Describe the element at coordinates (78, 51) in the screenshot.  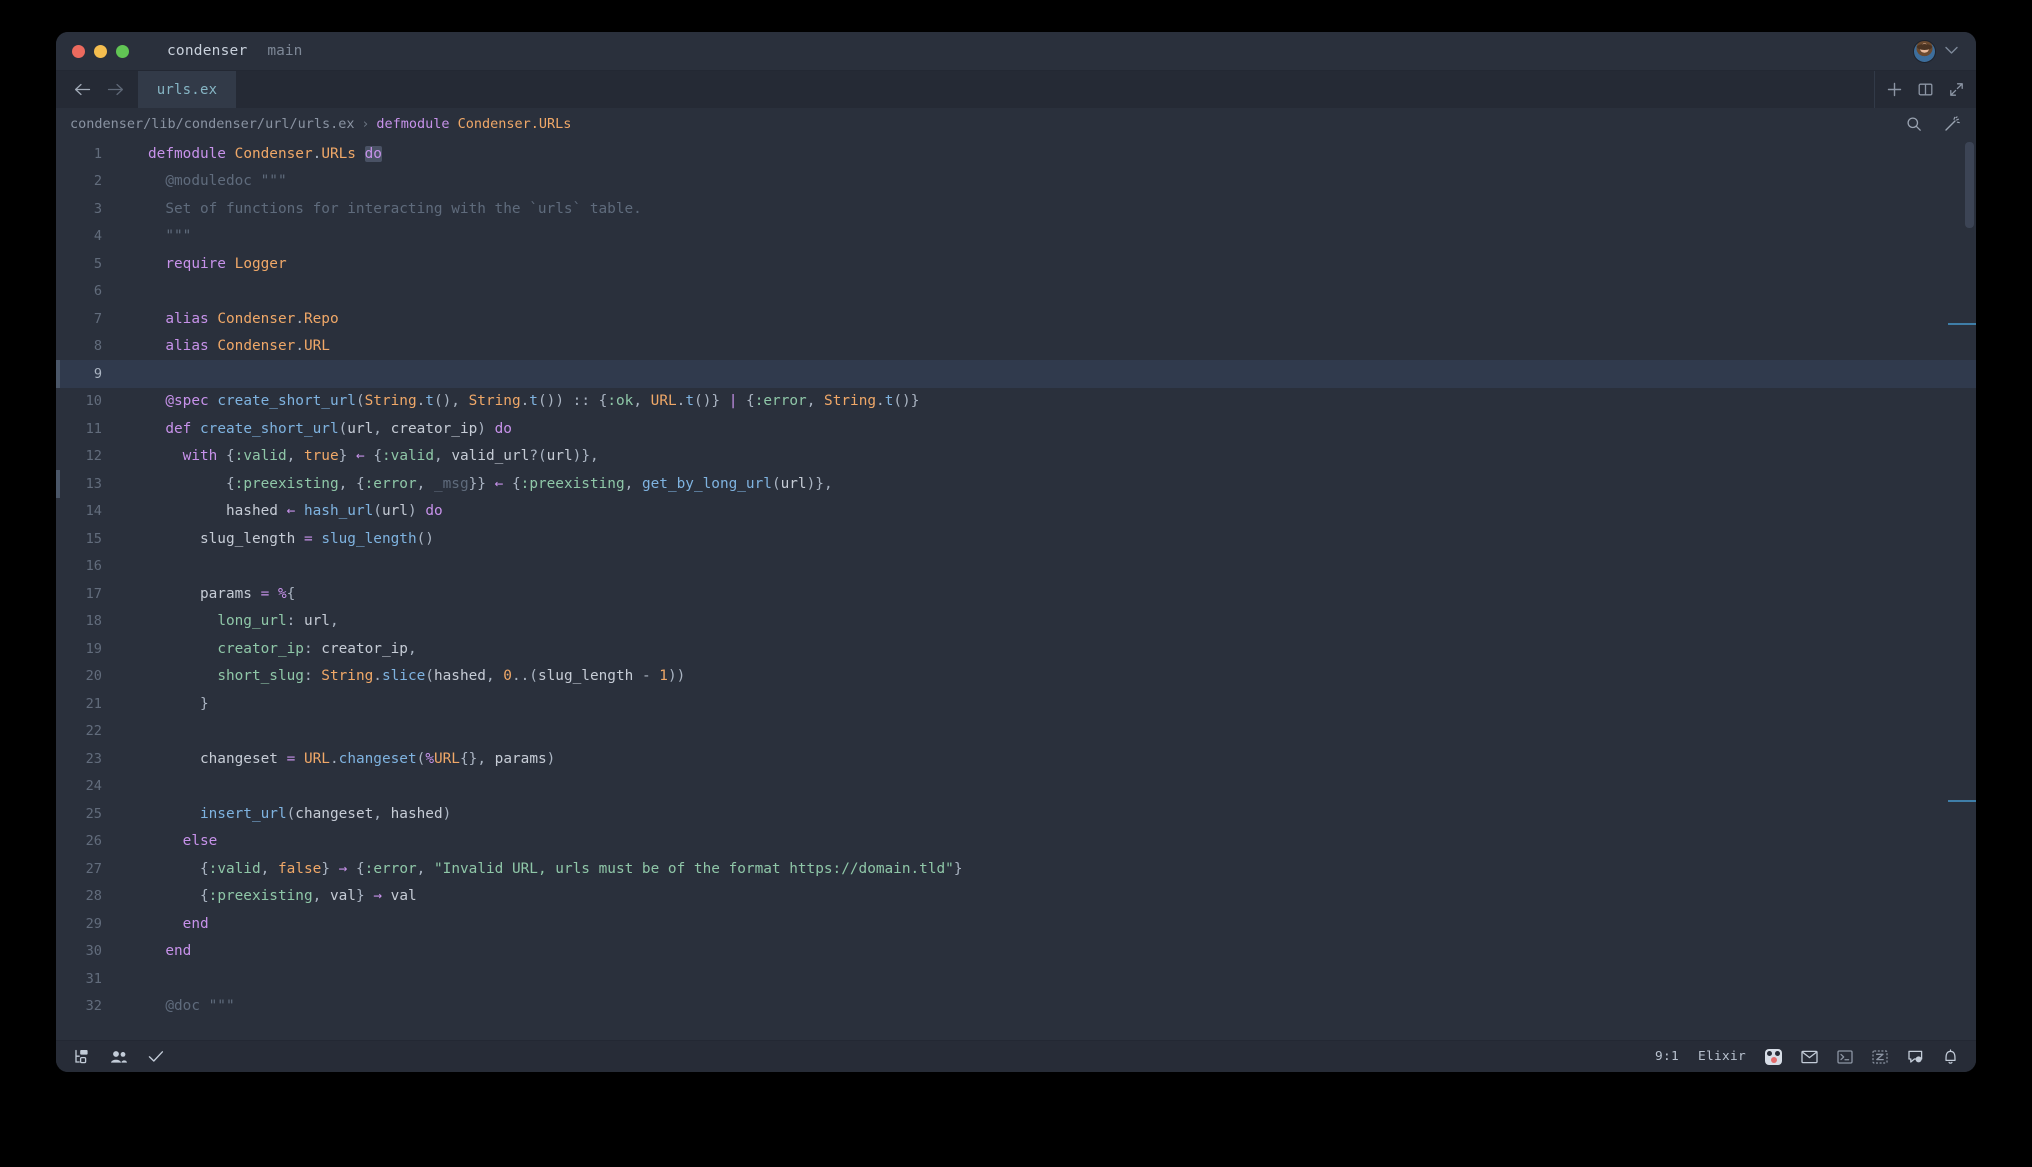
I see `close-window-button` at that location.